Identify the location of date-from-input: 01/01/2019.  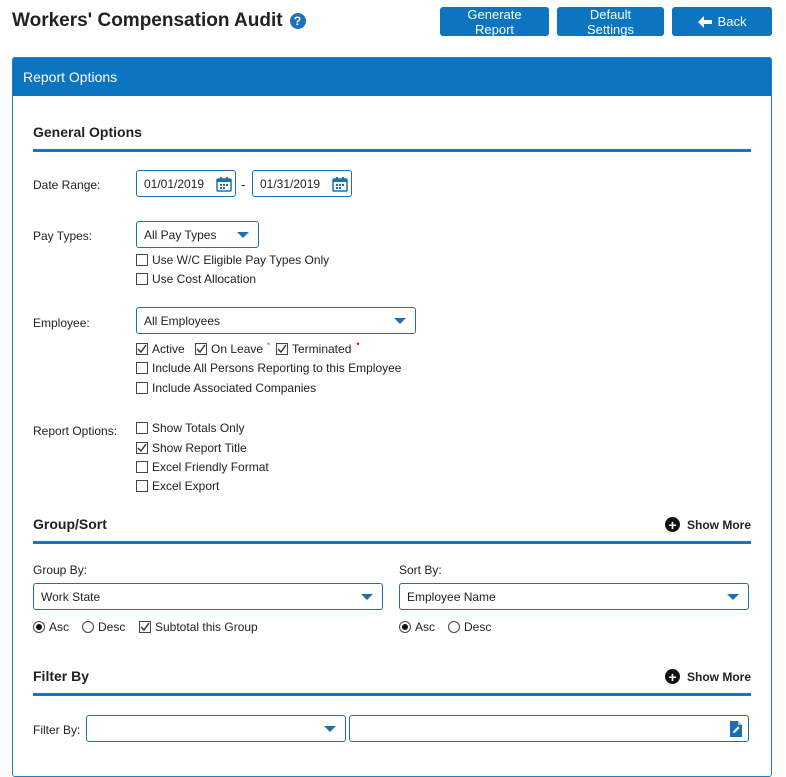
(186, 183).